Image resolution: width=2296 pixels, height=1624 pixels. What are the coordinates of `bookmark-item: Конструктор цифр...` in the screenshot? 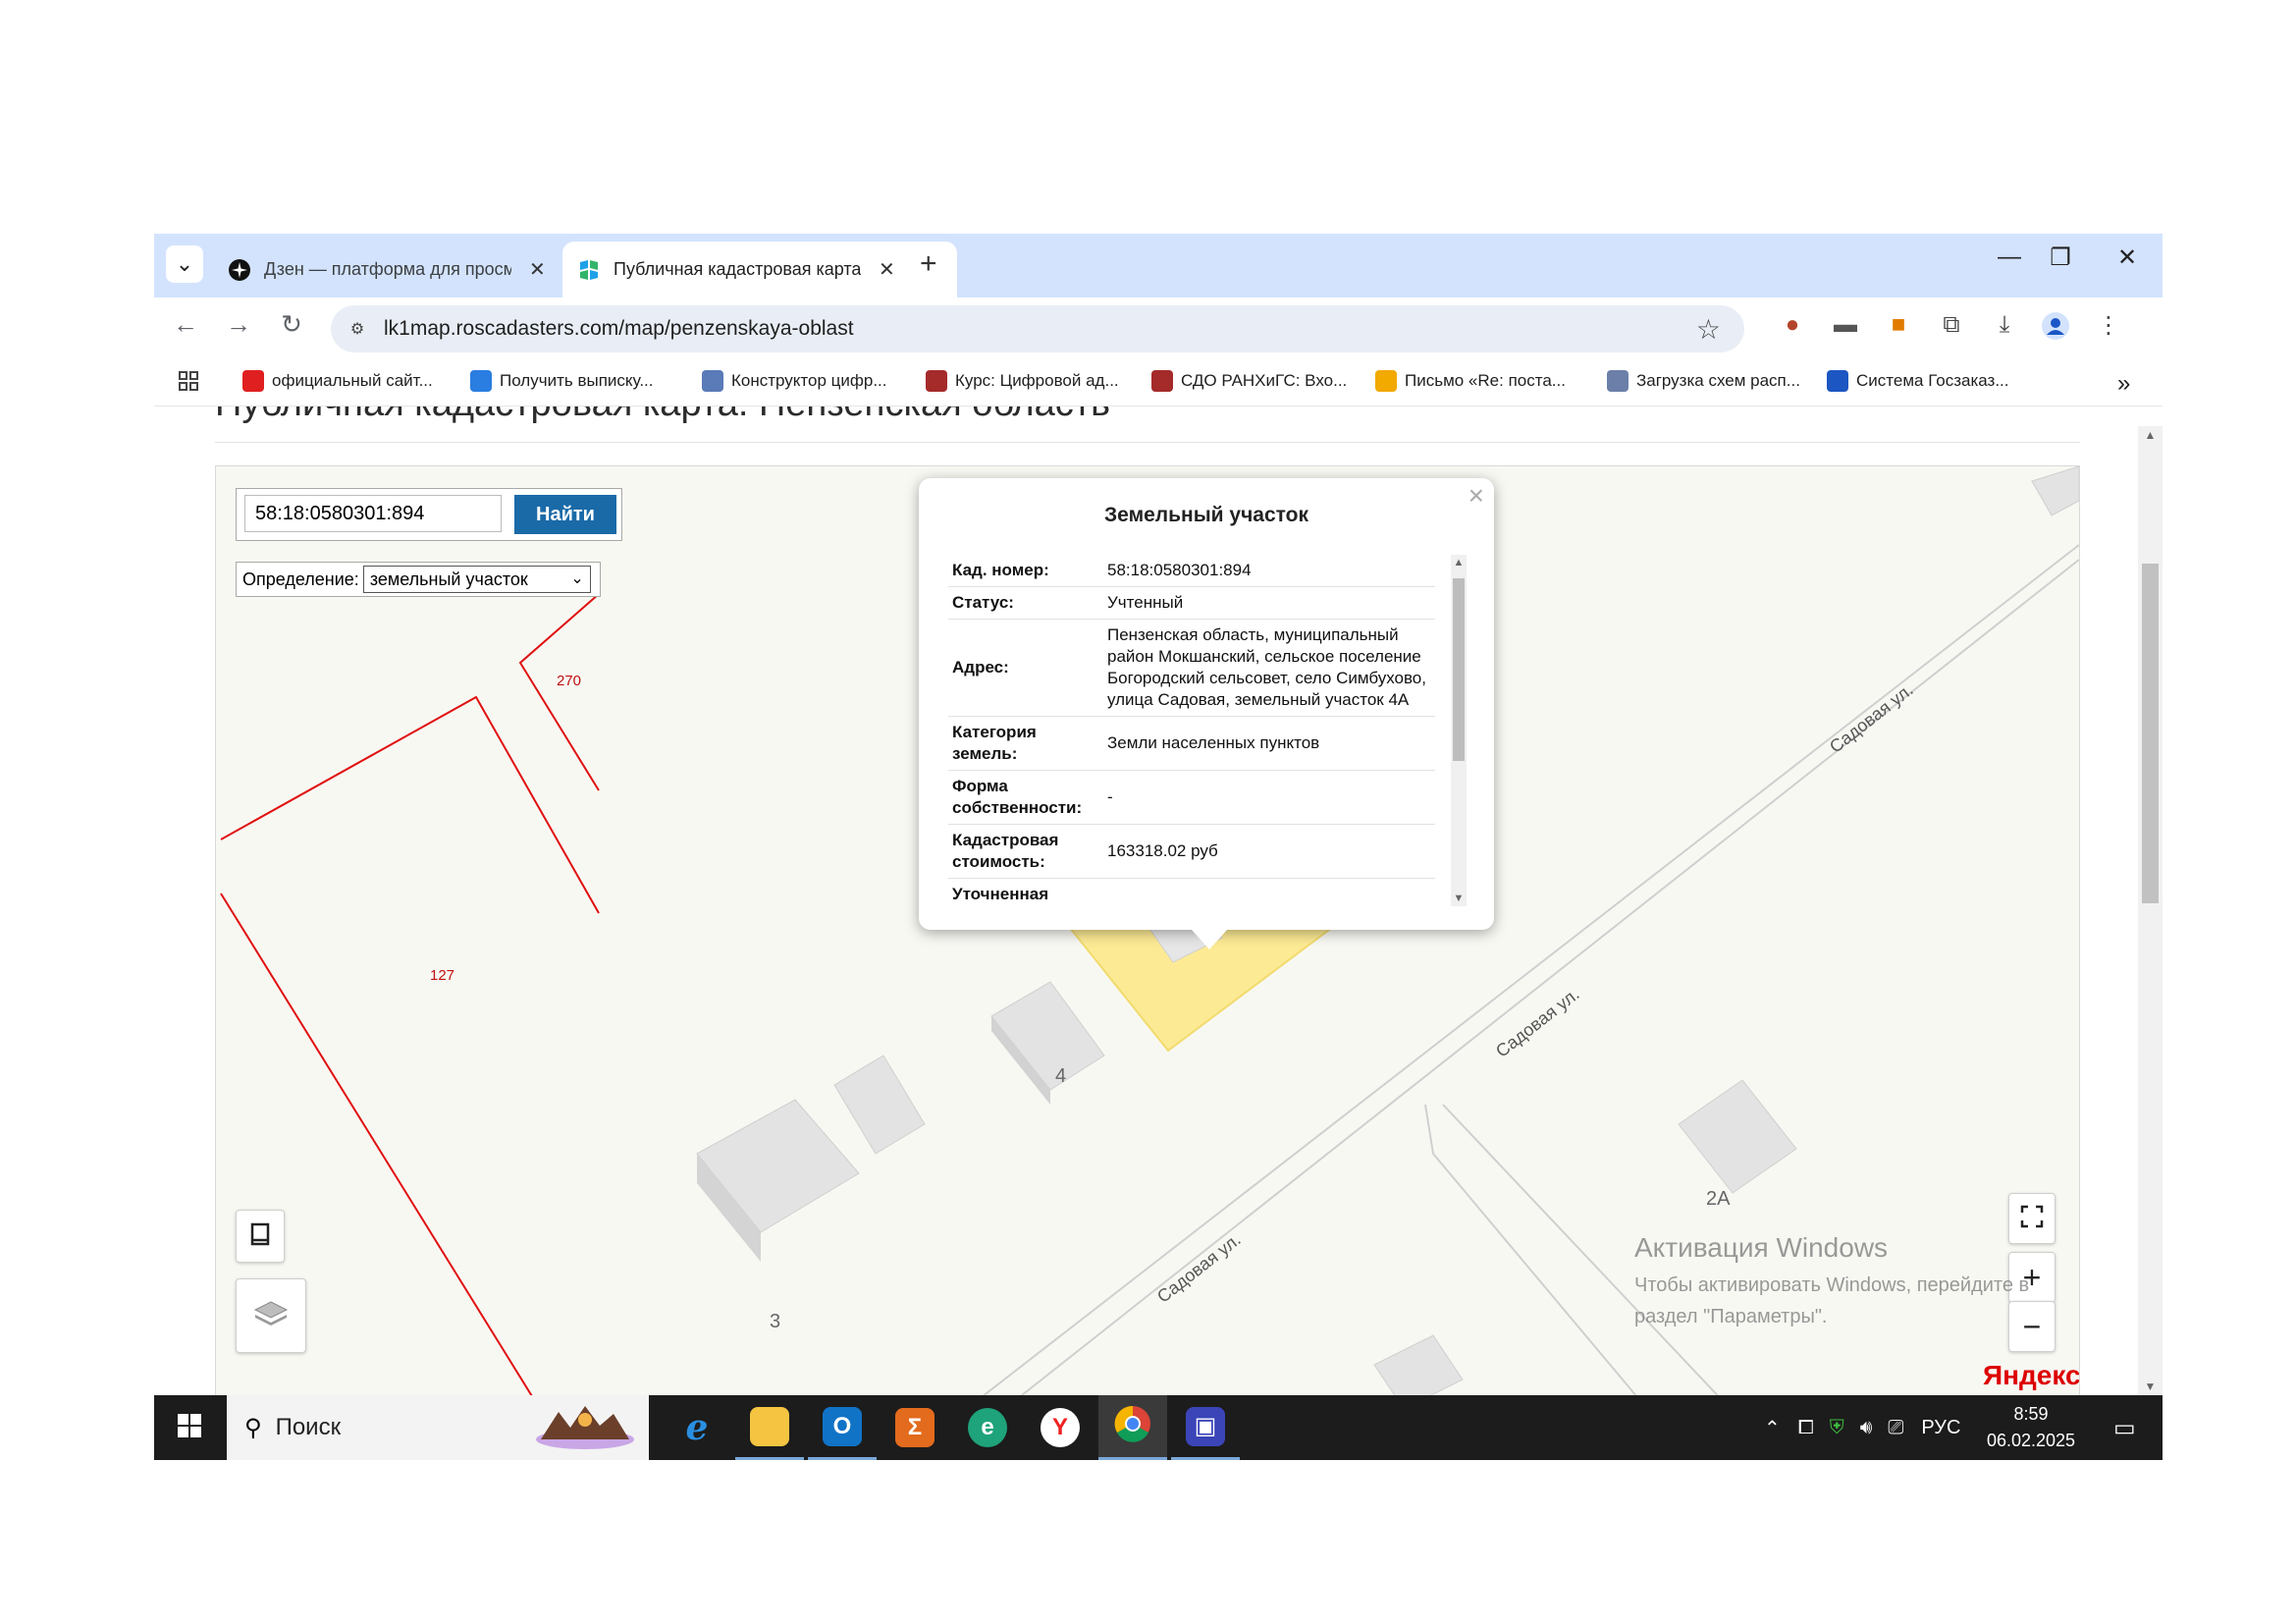 It's located at (794, 381).